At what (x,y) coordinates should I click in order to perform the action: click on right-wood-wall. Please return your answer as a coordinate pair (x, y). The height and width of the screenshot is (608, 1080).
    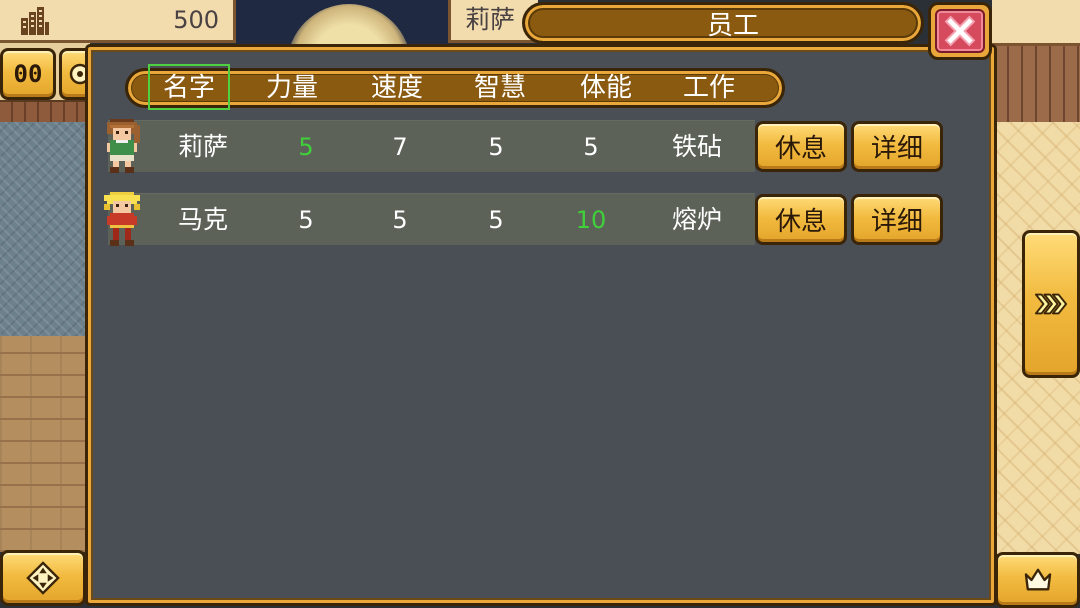
    Looking at the image, I should click on (1037, 84).